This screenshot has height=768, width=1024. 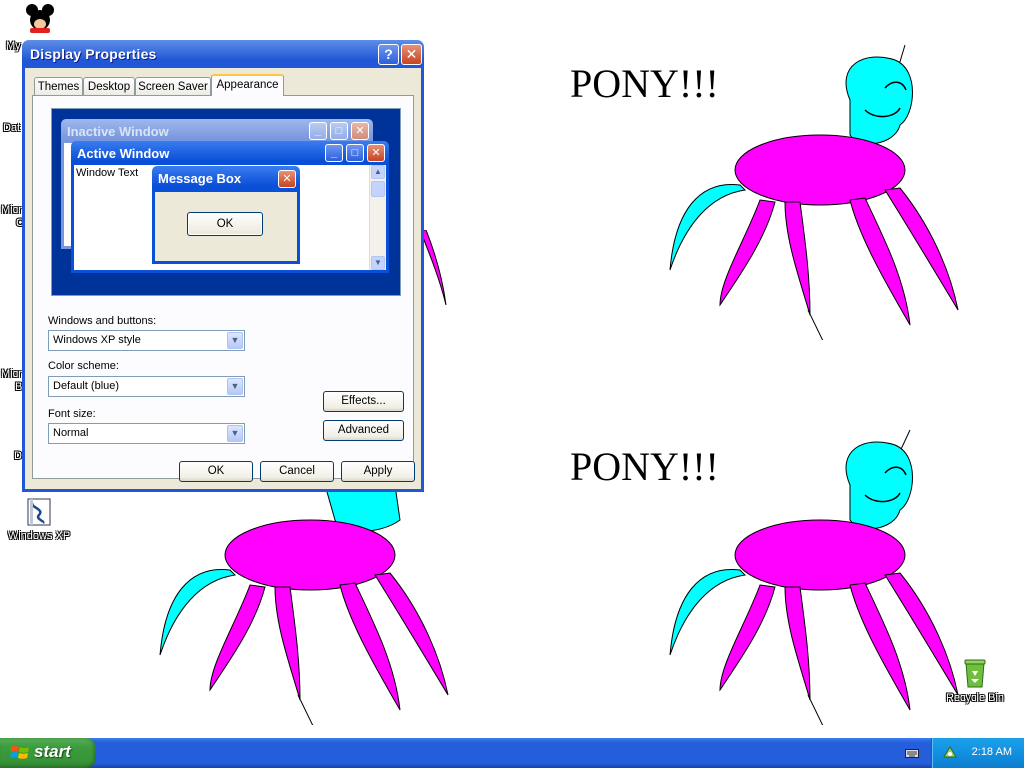 I want to click on close-icon: ✕, so click(x=411, y=54).